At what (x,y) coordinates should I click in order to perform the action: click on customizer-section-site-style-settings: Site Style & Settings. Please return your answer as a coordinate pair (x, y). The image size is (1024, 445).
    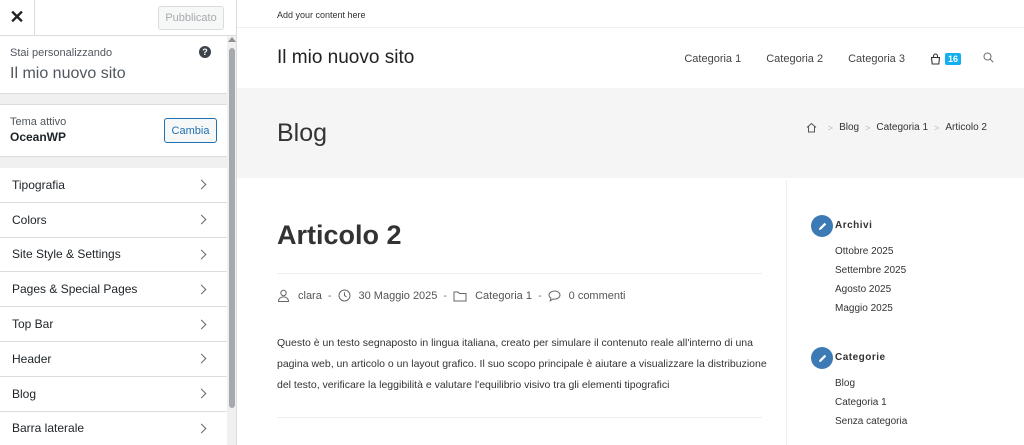
    Looking at the image, I should click on (113, 255).